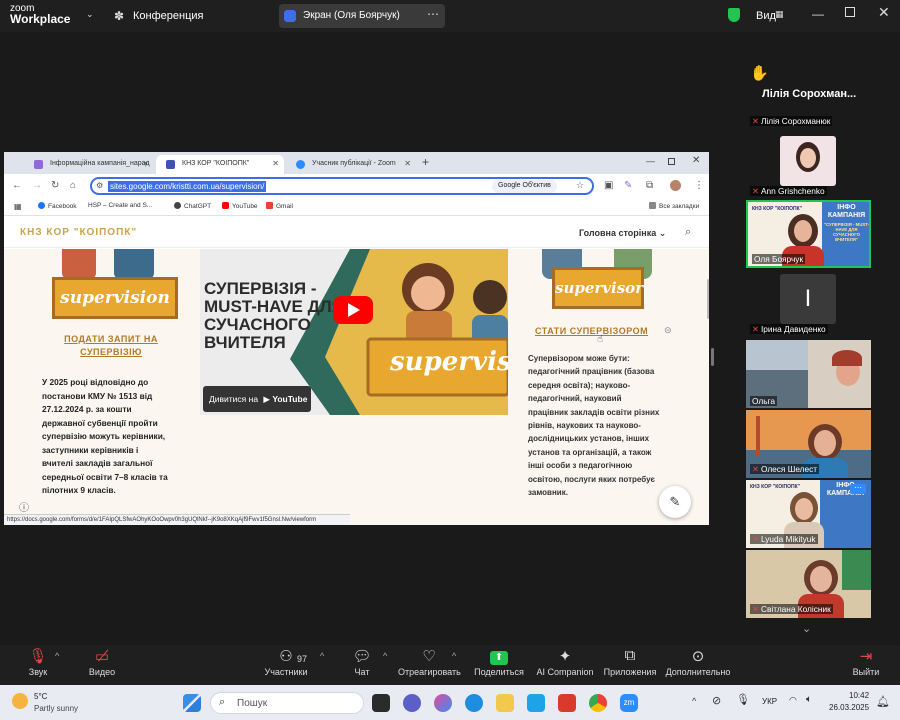  I want to click on copilot-icon, so click(412, 703).